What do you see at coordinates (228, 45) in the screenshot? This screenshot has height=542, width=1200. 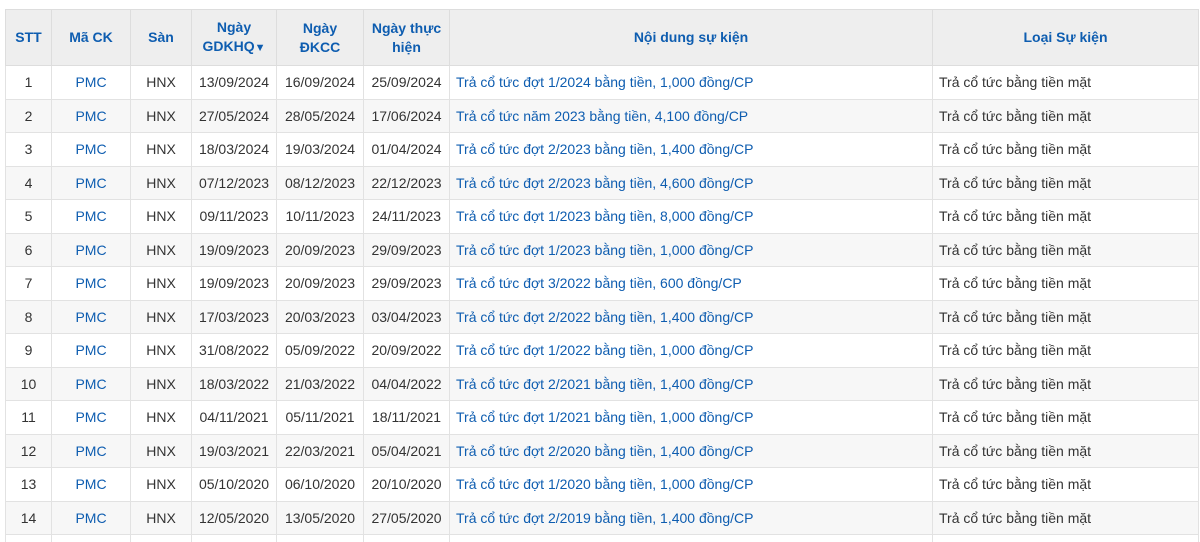 I see `header-ngay-gdkhq-line2: GDKHQ` at bounding box center [228, 45].